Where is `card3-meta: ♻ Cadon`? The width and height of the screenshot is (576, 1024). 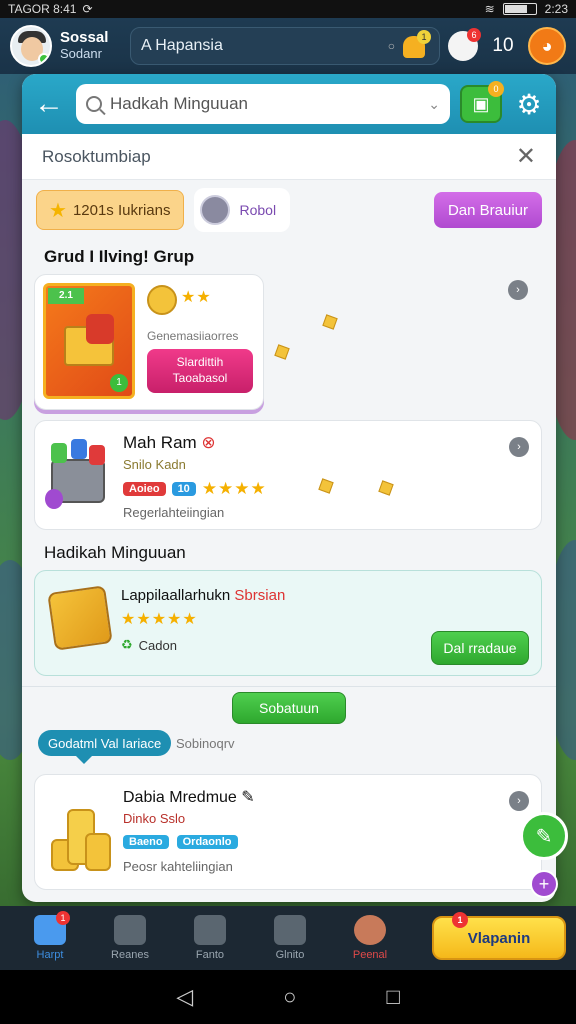
card3-meta: ♻ Cadon is located at coordinates (149, 645).